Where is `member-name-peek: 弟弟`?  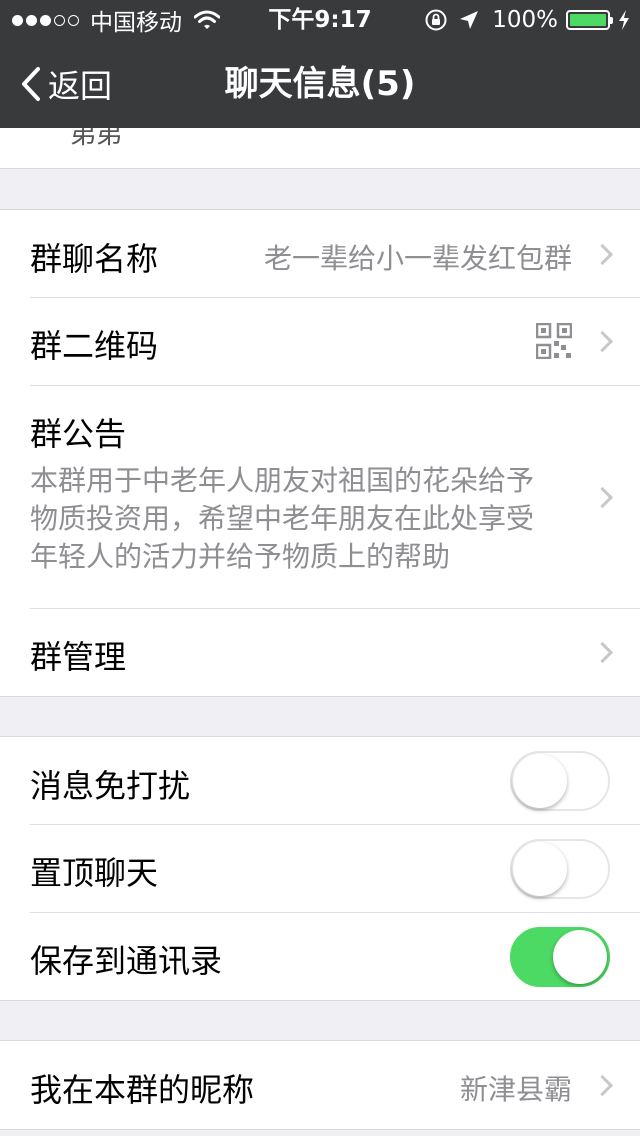 member-name-peek: 弟弟 is located at coordinates (320, 148).